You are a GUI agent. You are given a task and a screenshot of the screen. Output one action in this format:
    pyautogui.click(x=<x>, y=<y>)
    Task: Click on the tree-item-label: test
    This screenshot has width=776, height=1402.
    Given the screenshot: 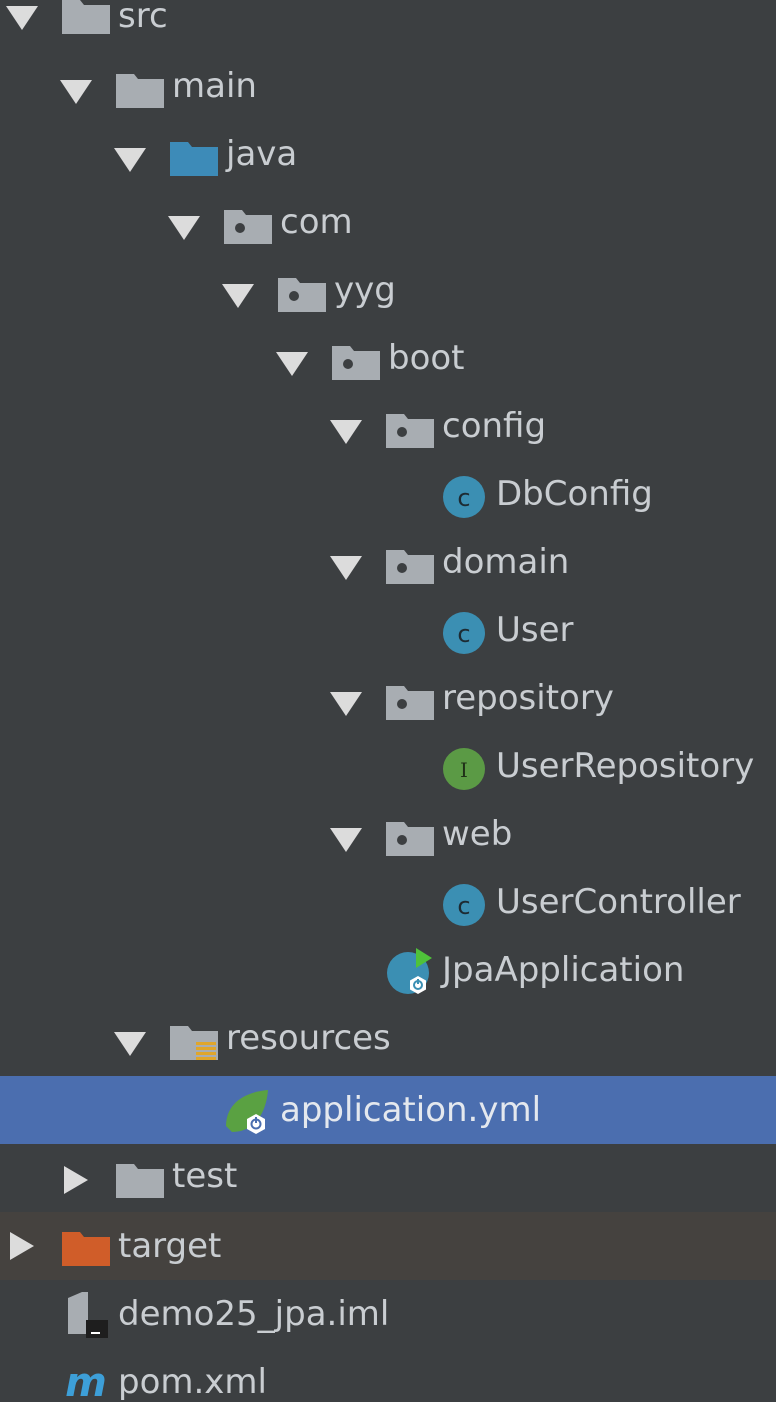 What is the action you would take?
    pyautogui.click(x=205, y=1176)
    